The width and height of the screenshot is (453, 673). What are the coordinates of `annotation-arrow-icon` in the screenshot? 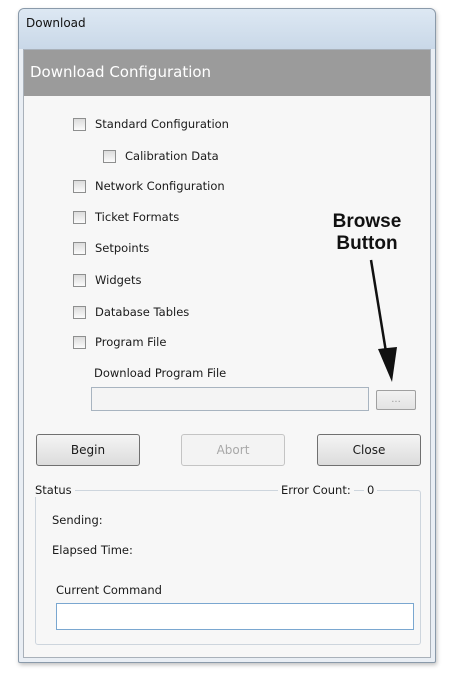 It's located at (383, 320).